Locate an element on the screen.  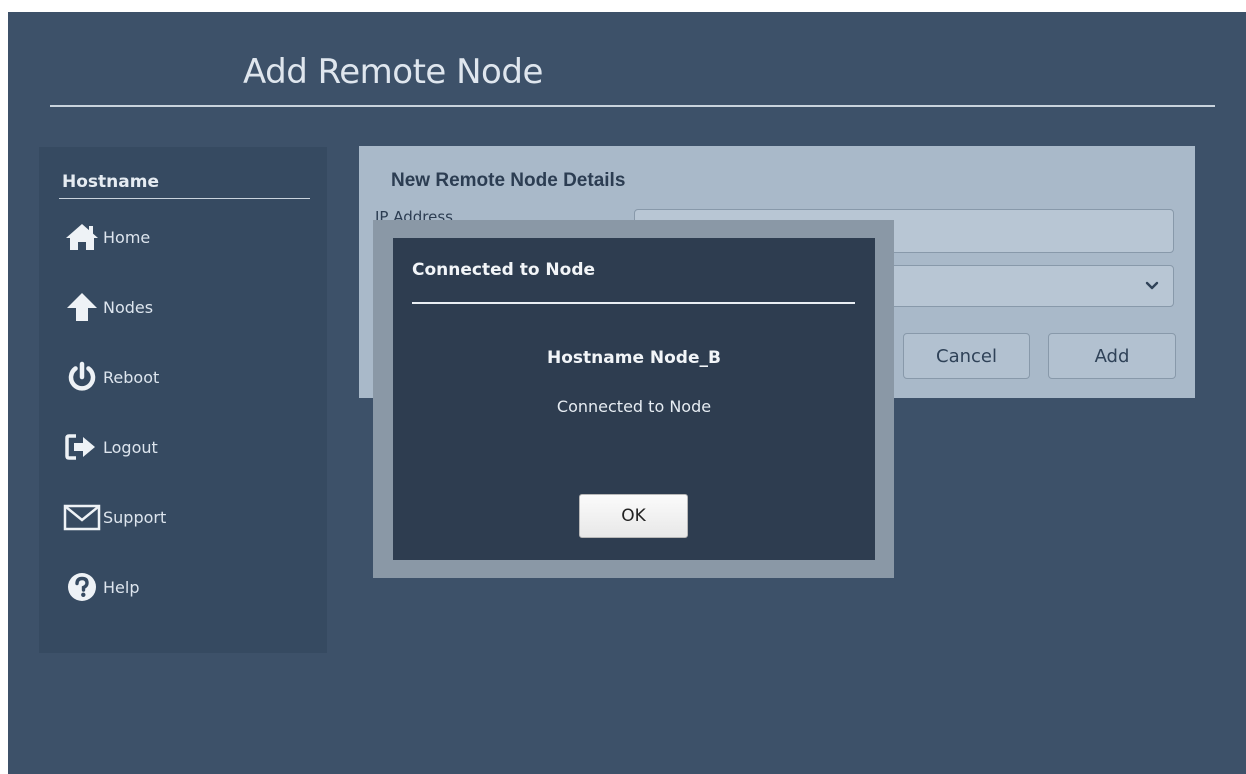
sidebar-item-logout: Logout is located at coordinates (110, 447).